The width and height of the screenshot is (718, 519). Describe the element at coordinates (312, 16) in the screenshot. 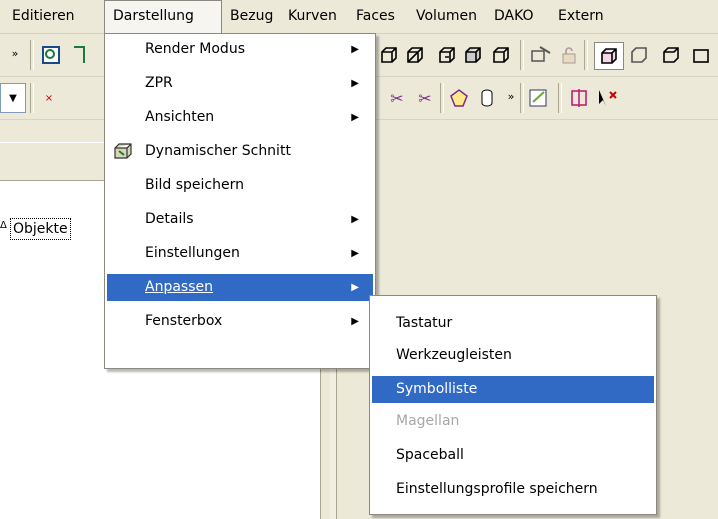

I see `menu-kurven: Kurven` at that location.